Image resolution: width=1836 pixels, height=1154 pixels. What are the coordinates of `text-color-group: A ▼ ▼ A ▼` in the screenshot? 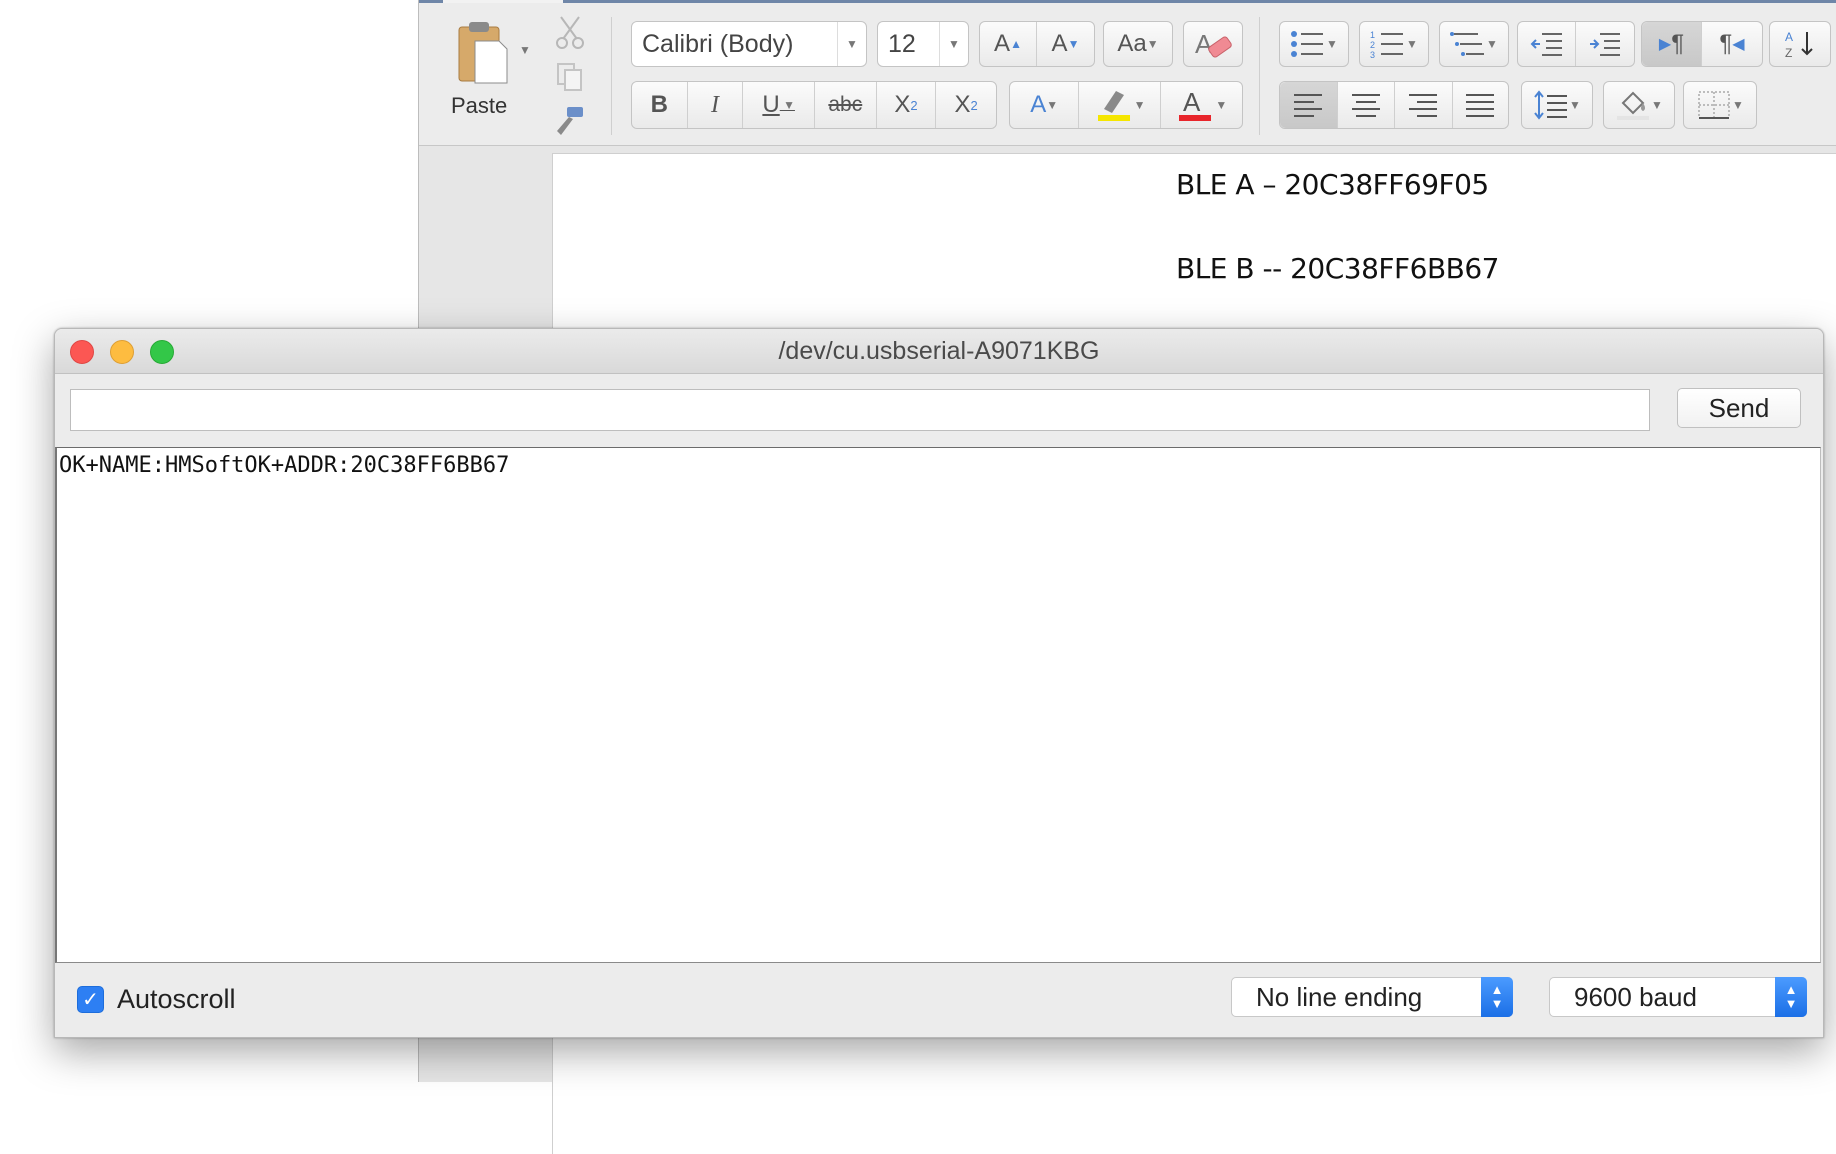 It's located at (1126, 105).